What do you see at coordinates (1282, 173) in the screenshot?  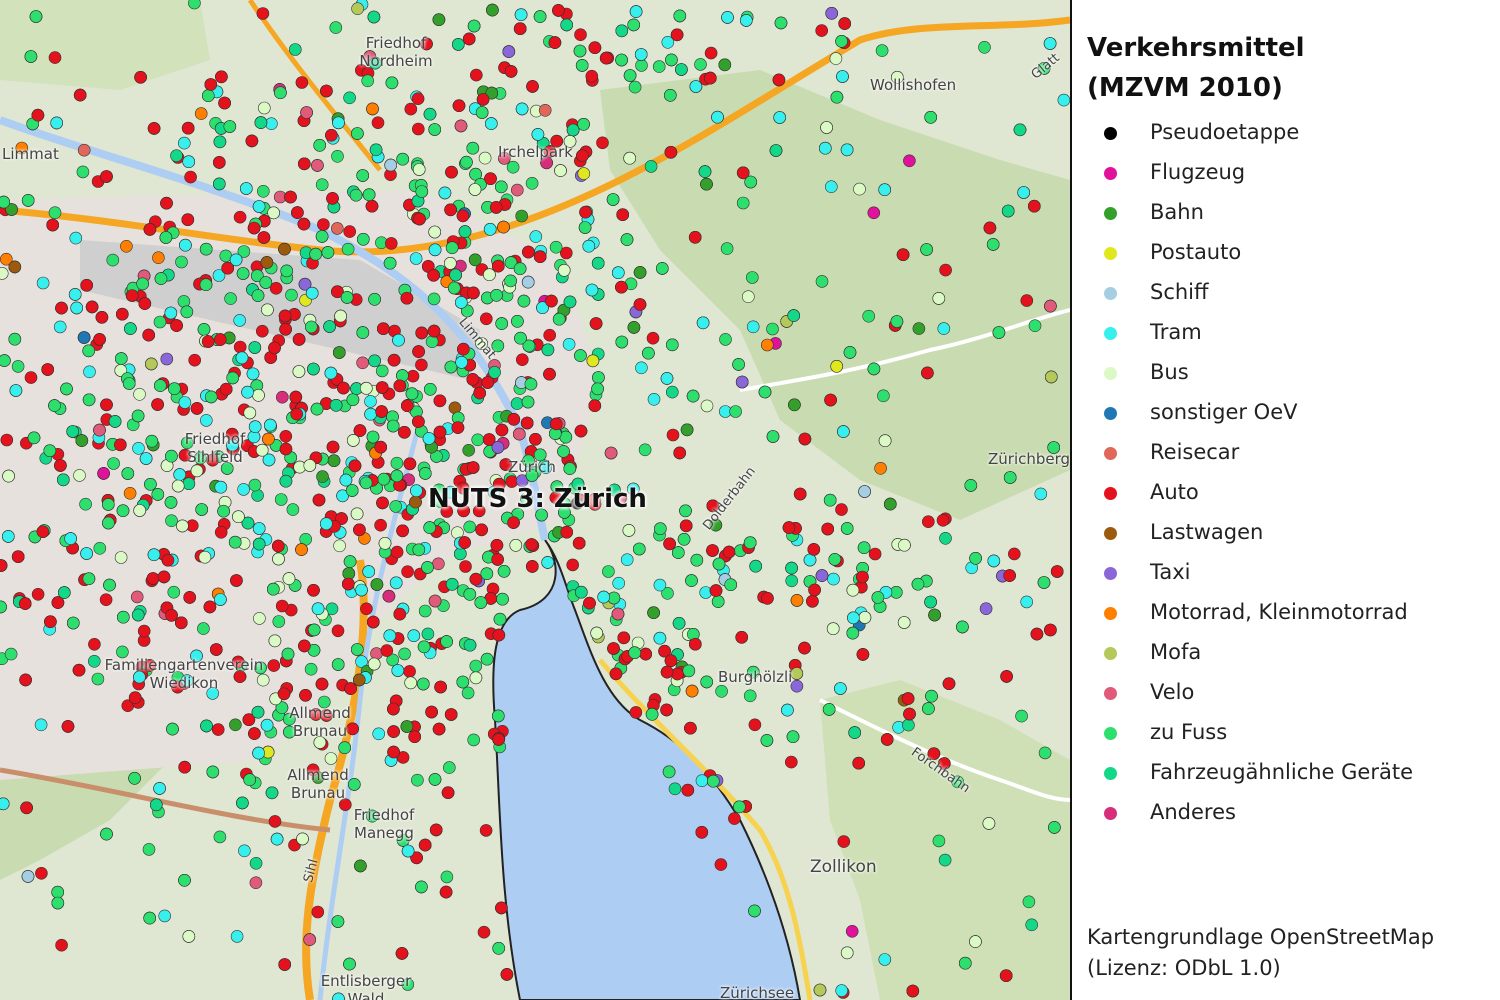 I see `legend-item: Flugzeug` at bounding box center [1282, 173].